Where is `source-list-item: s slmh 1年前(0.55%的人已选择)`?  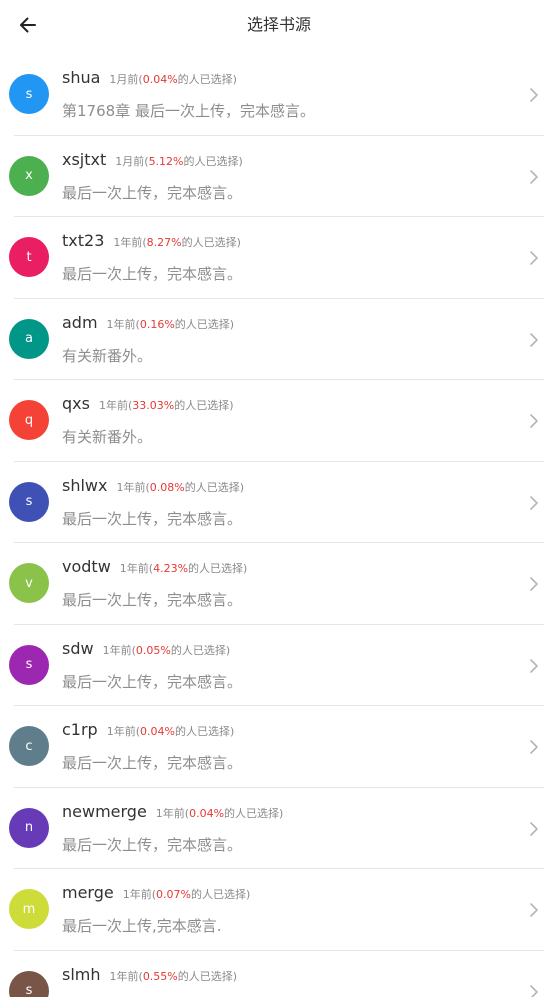
source-list-item: s slmh 1年前(0.55%的人已选择) is located at coordinates (279, 974).